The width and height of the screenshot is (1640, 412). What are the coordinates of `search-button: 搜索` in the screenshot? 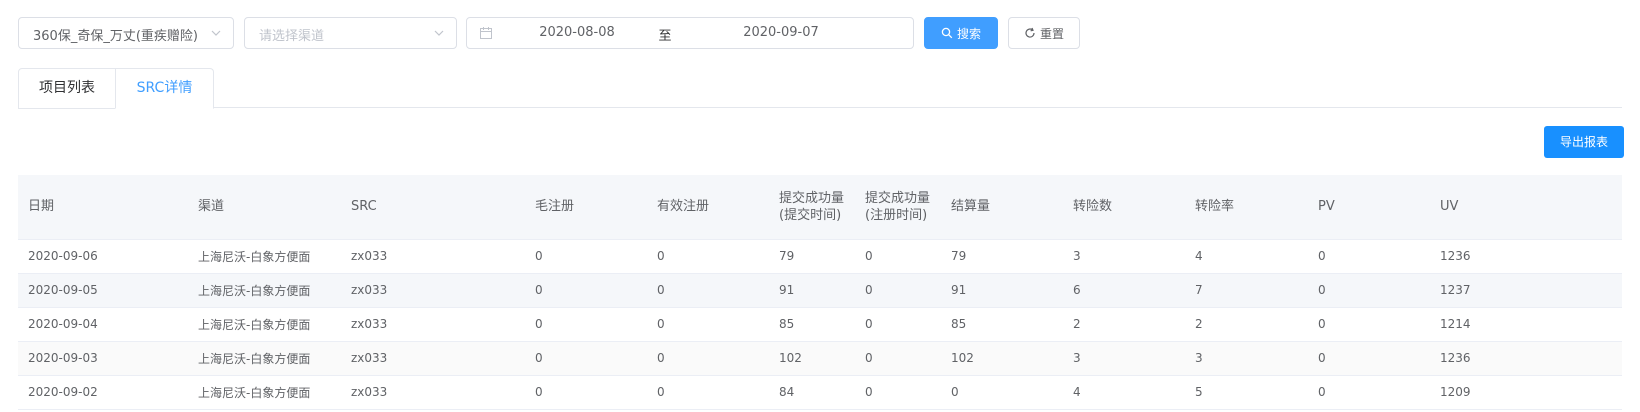 It's located at (961, 33).